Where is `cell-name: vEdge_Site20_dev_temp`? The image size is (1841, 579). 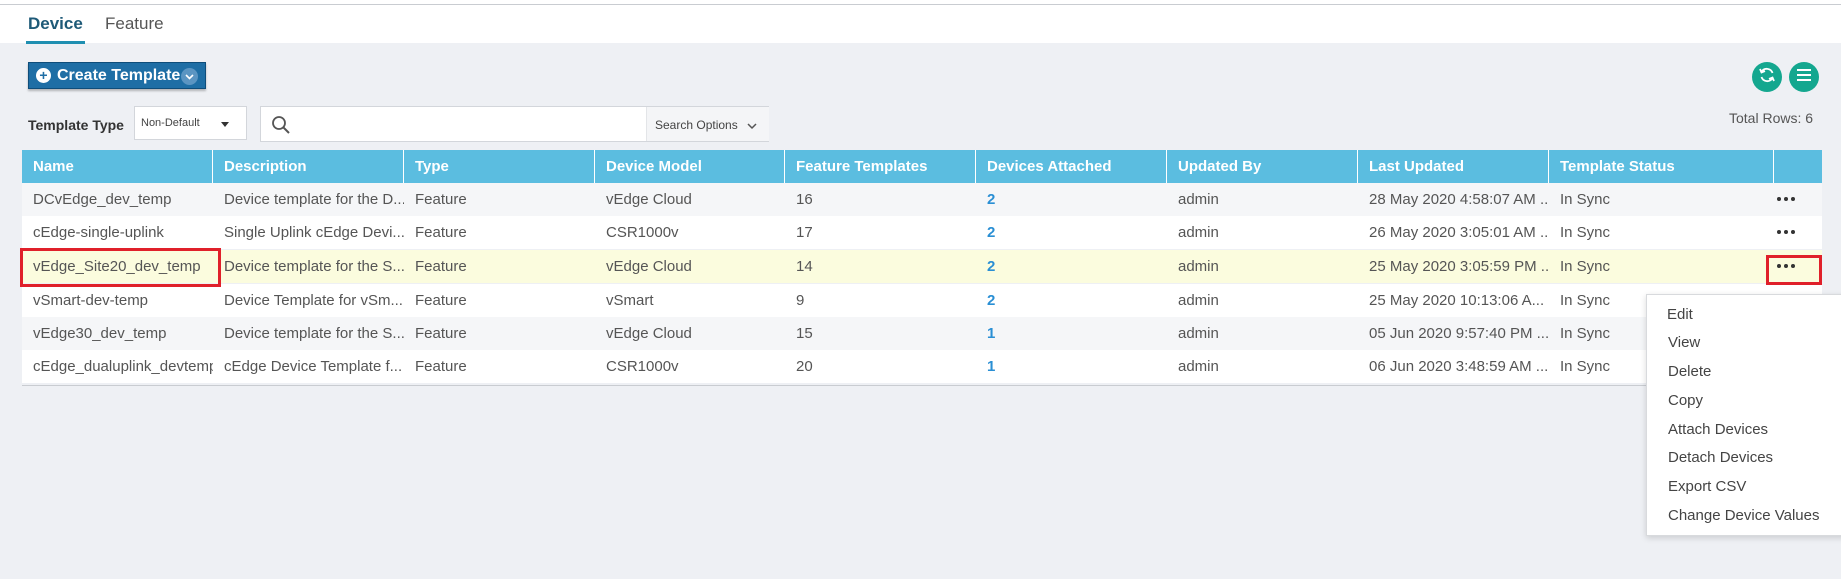 cell-name: vEdge_Site20_dev_temp is located at coordinates (117, 266).